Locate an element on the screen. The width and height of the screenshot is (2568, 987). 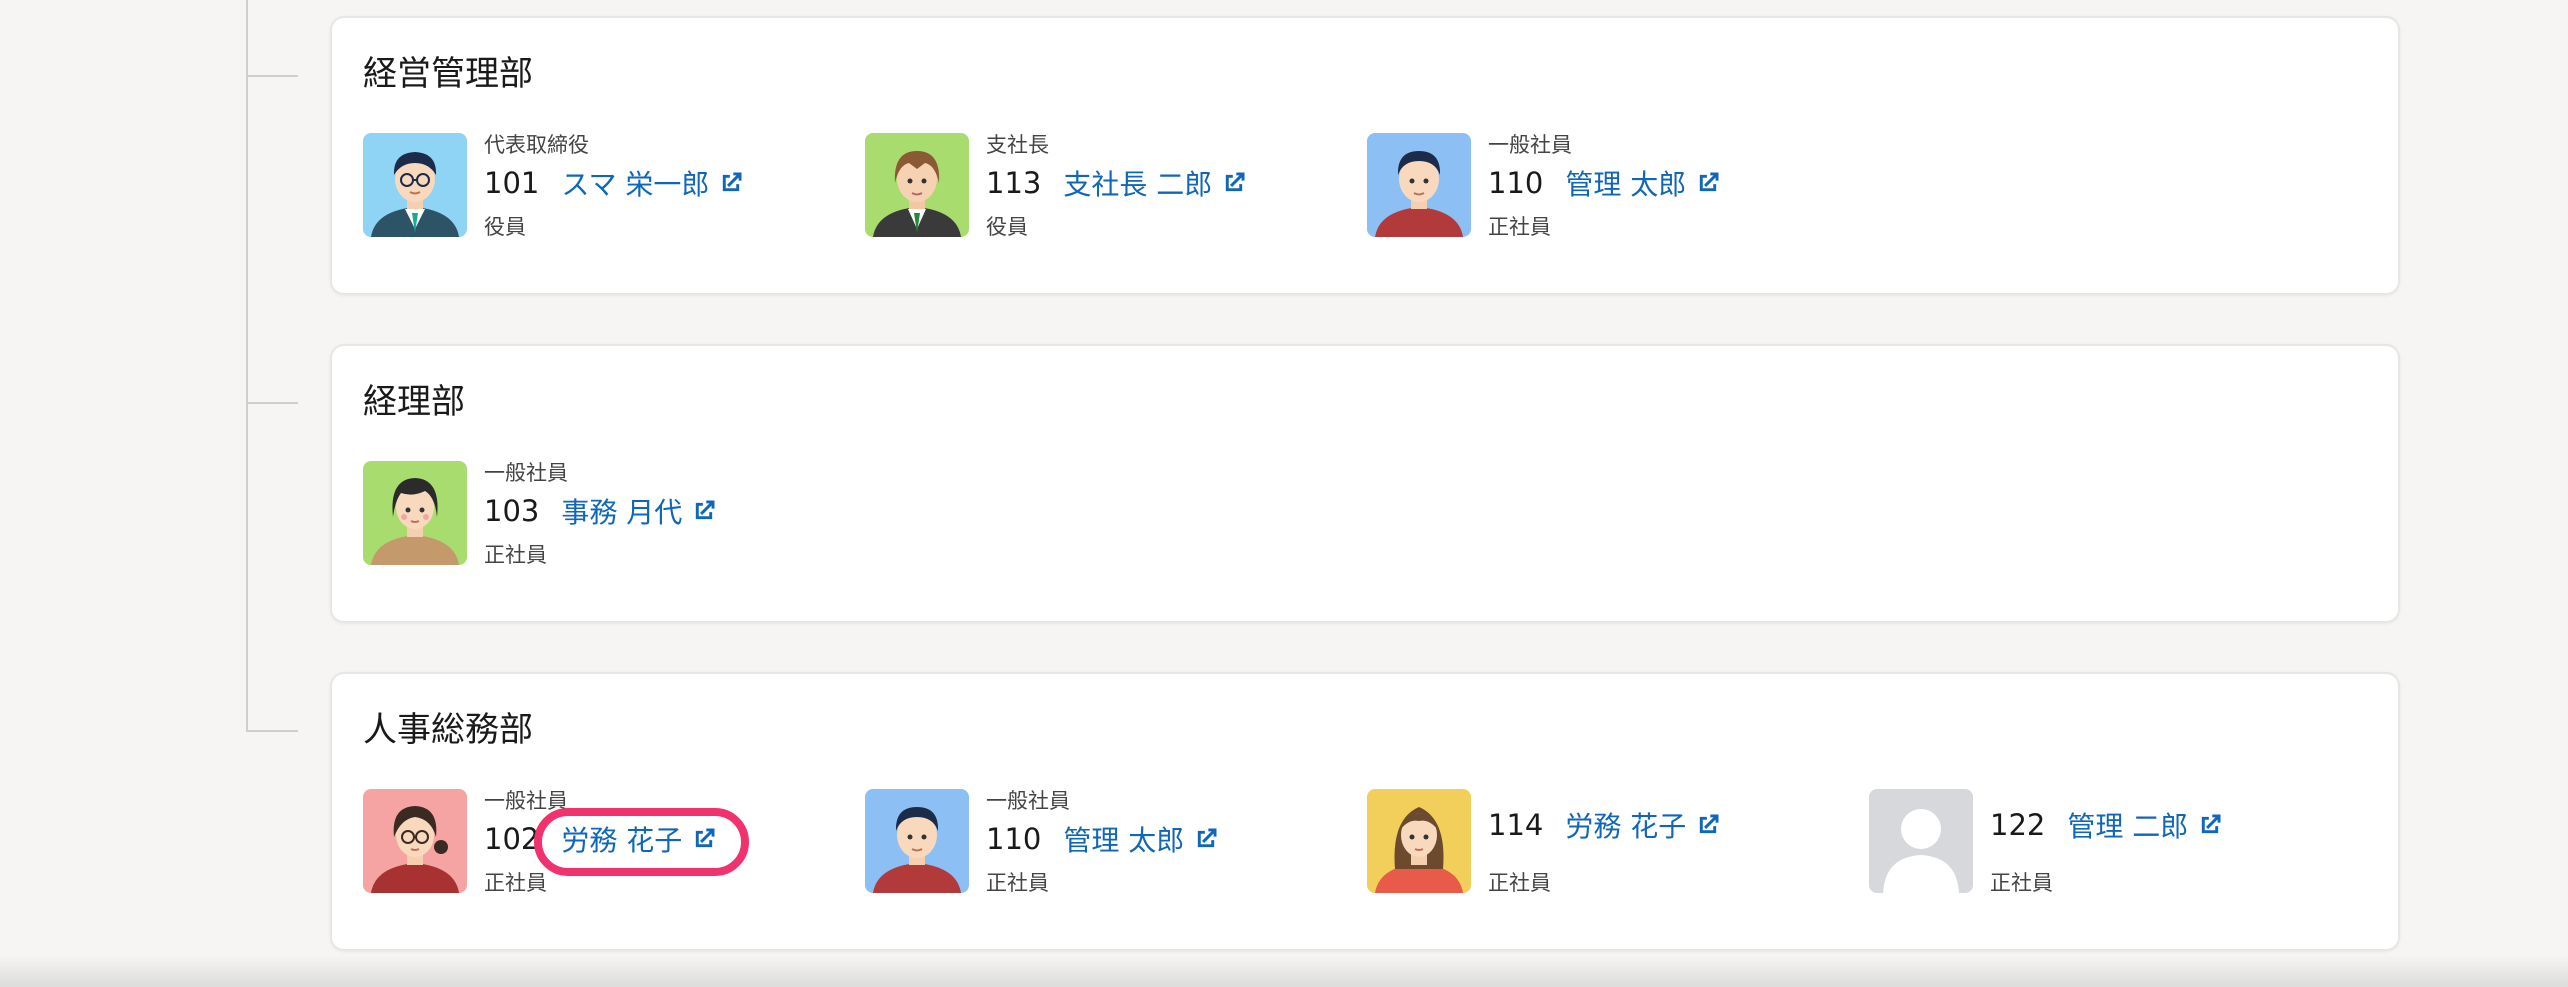
member-name-link: 労務 花子 is located at coordinates (1643, 825).